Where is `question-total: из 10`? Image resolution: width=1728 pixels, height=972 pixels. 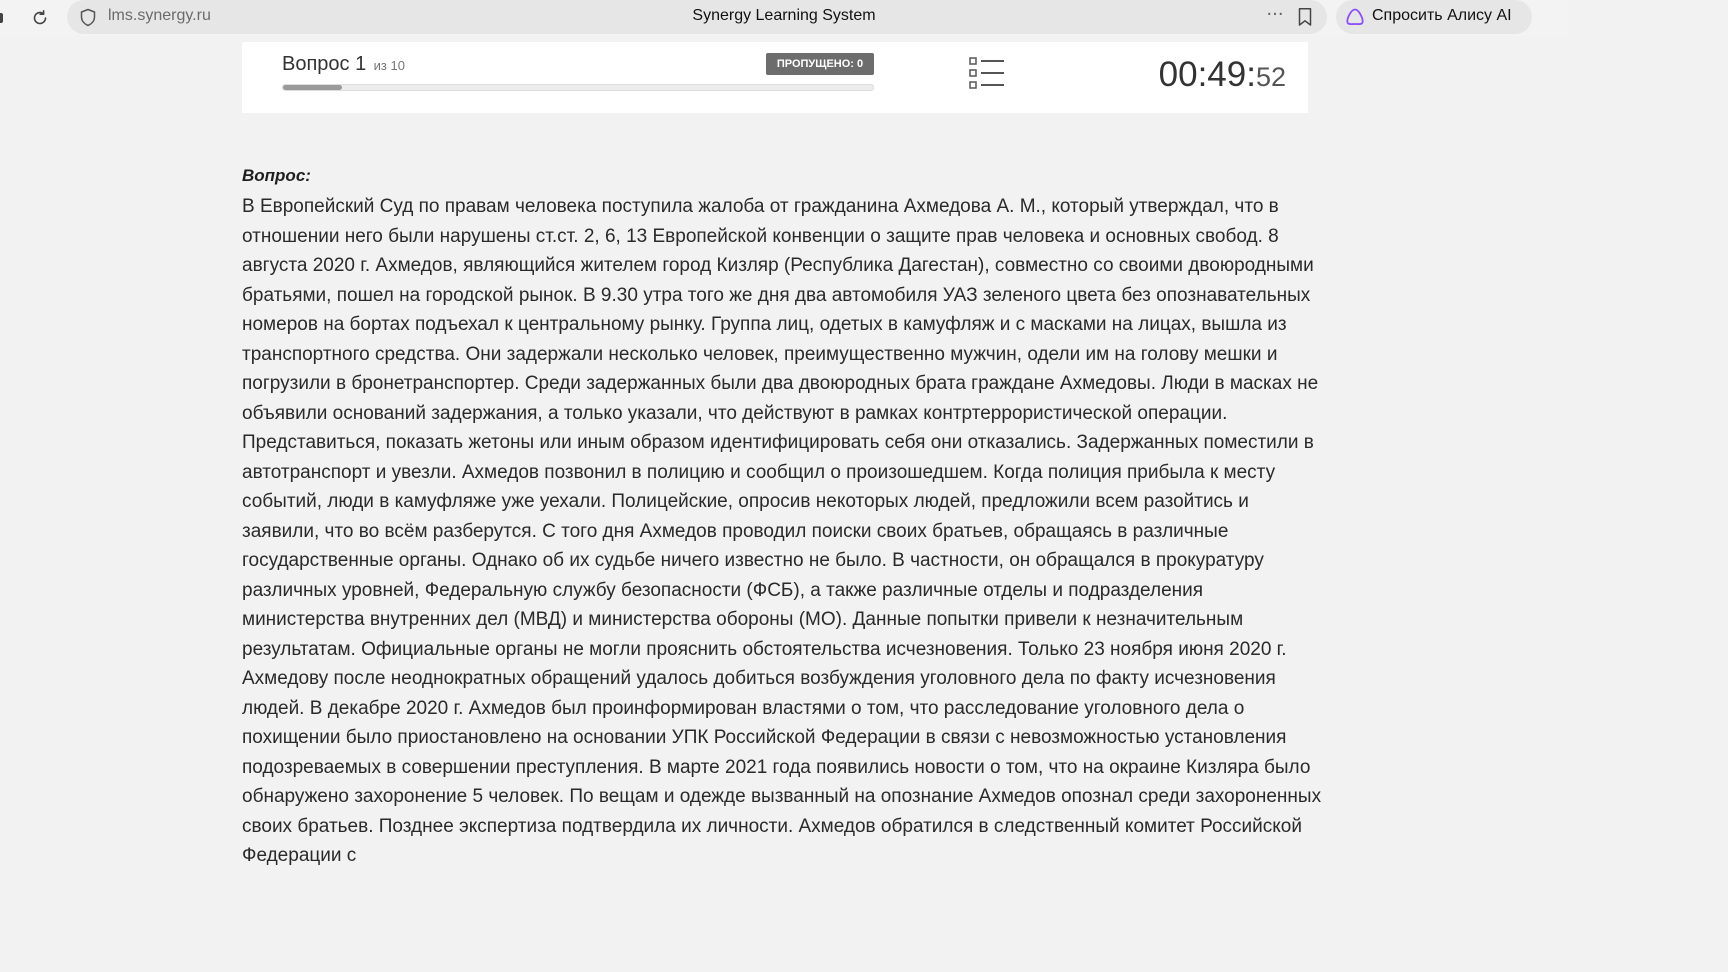
question-total: из 10 is located at coordinates (389, 65).